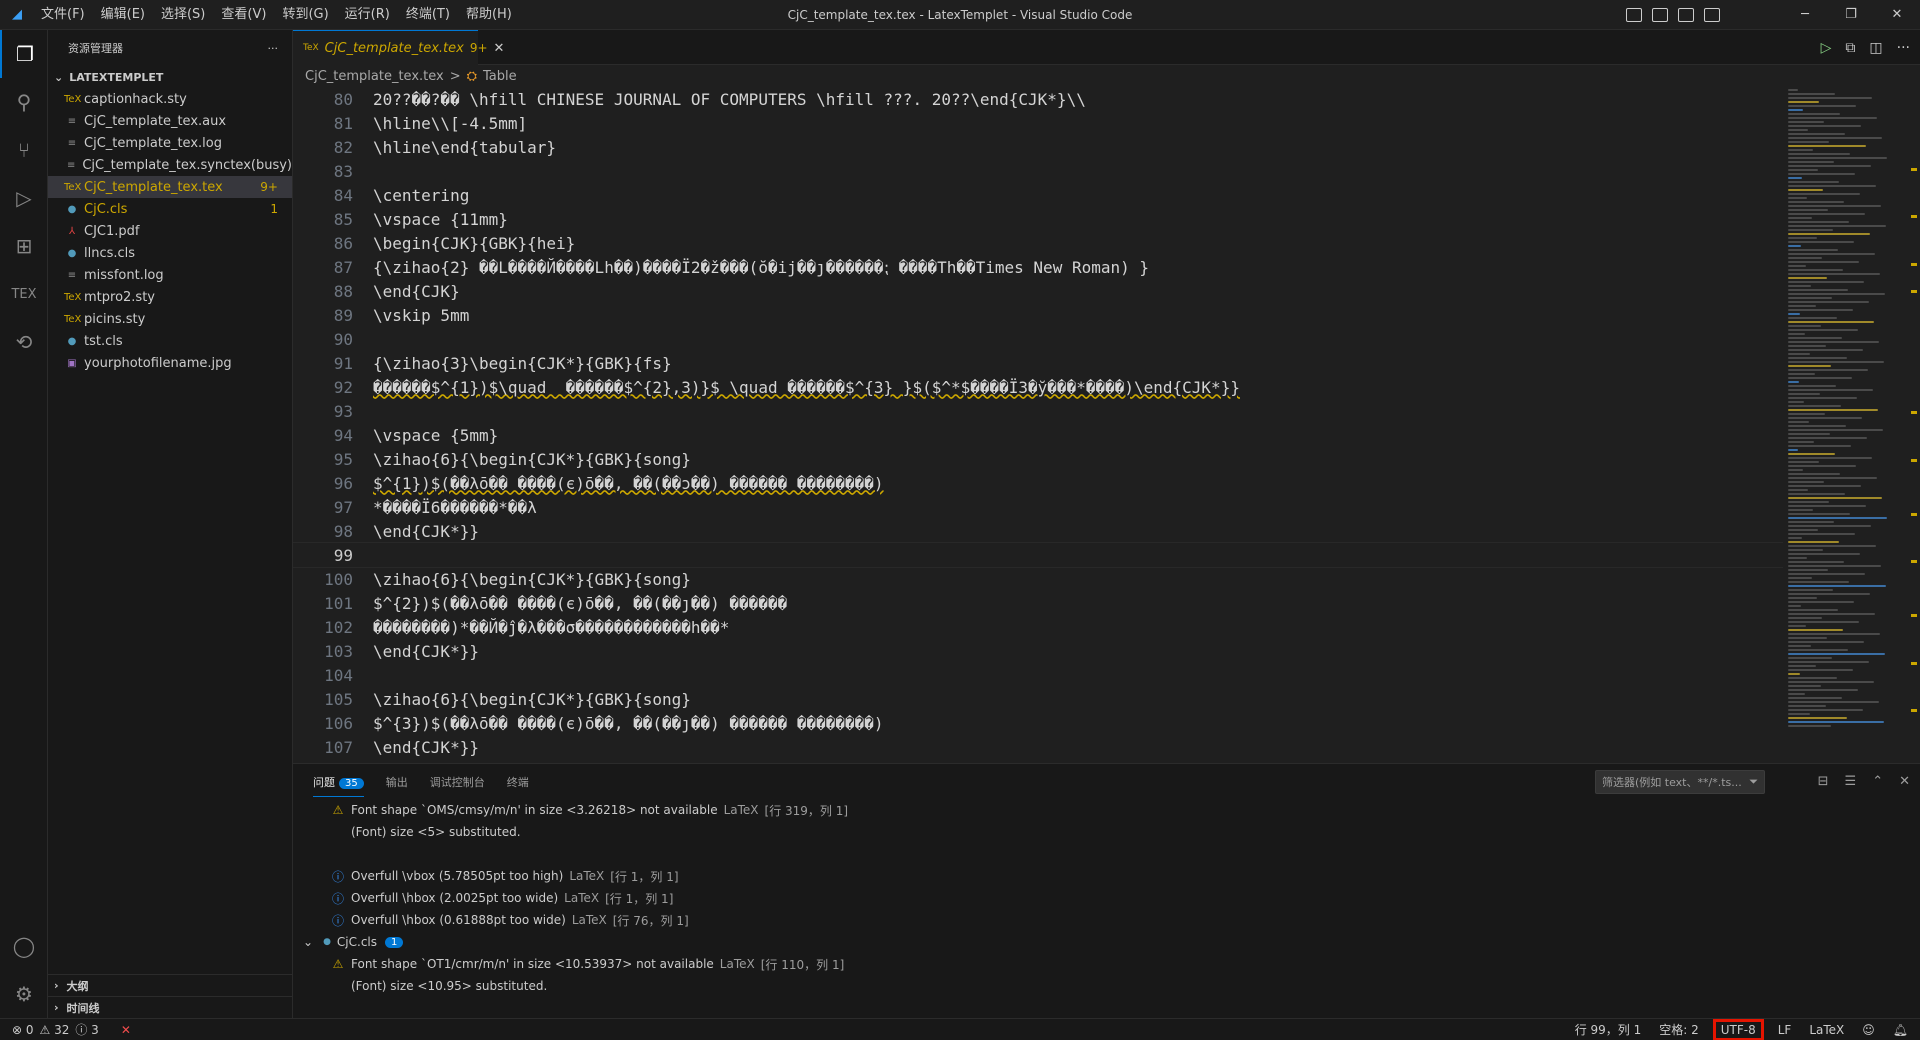 The image size is (1920, 1040). Describe the element at coordinates (1805, 15) in the screenshot. I see `minimize-button: ─` at that location.